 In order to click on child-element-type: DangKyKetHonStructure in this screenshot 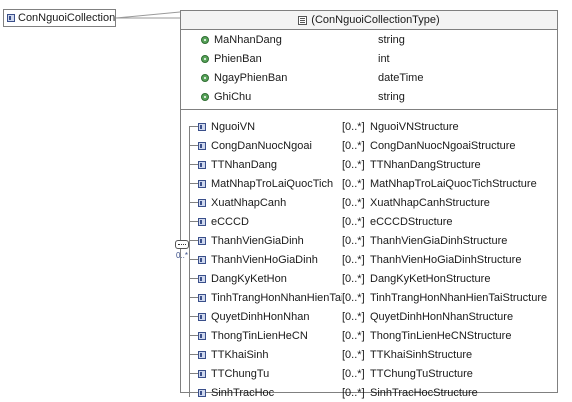, I will do `click(430, 278)`.